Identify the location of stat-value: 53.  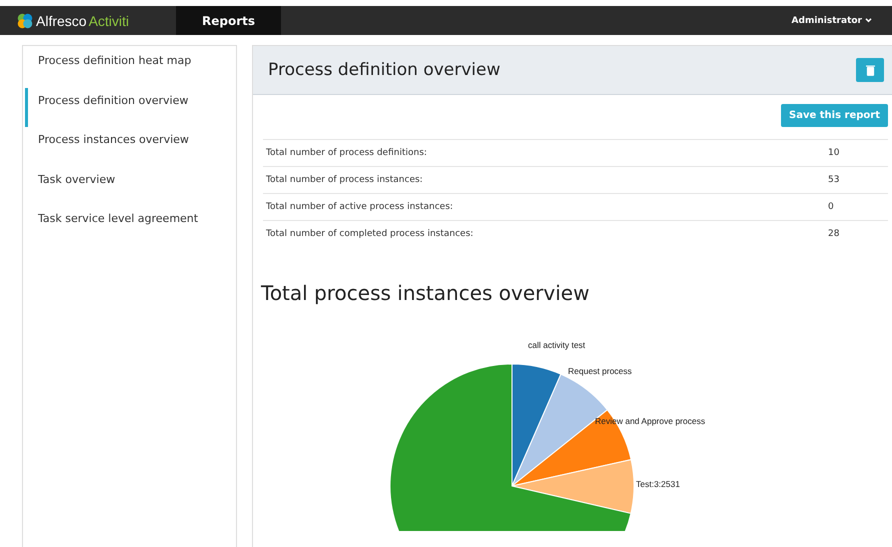
(834, 180).